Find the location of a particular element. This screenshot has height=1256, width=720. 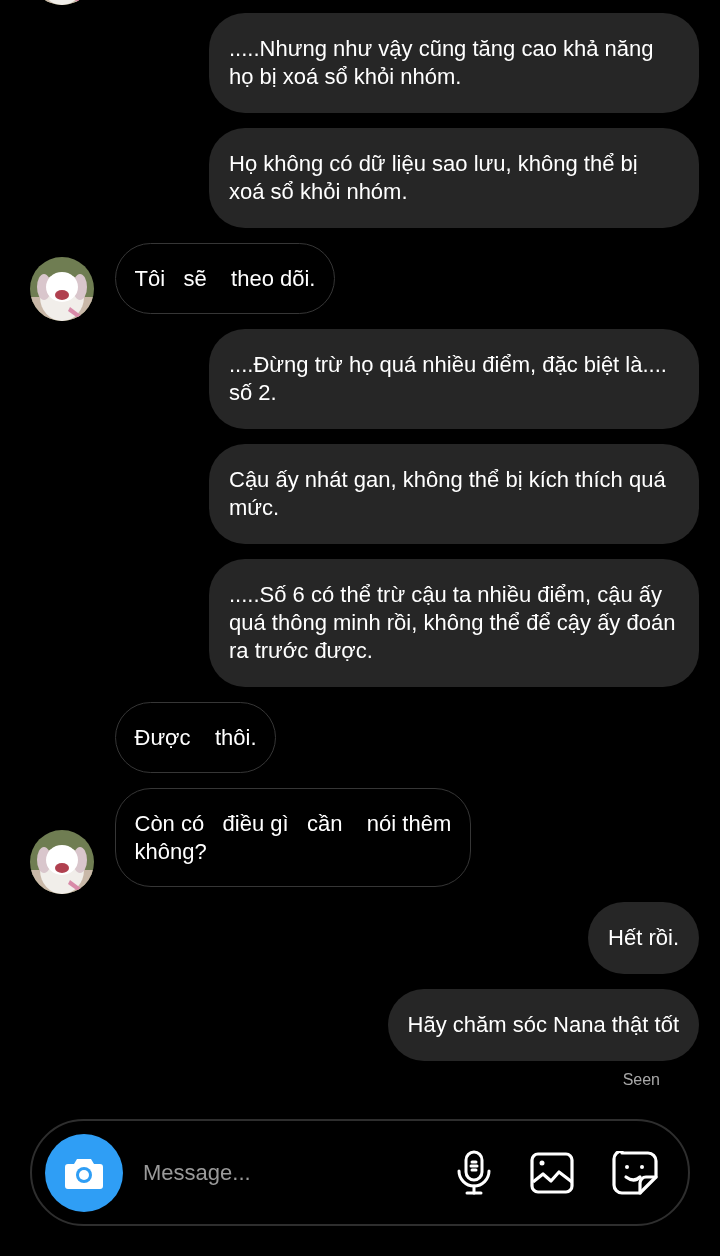

sent-message: Cậu ấy nhát gan, không thể bị kích thích quá mức. is located at coordinates (454, 494).